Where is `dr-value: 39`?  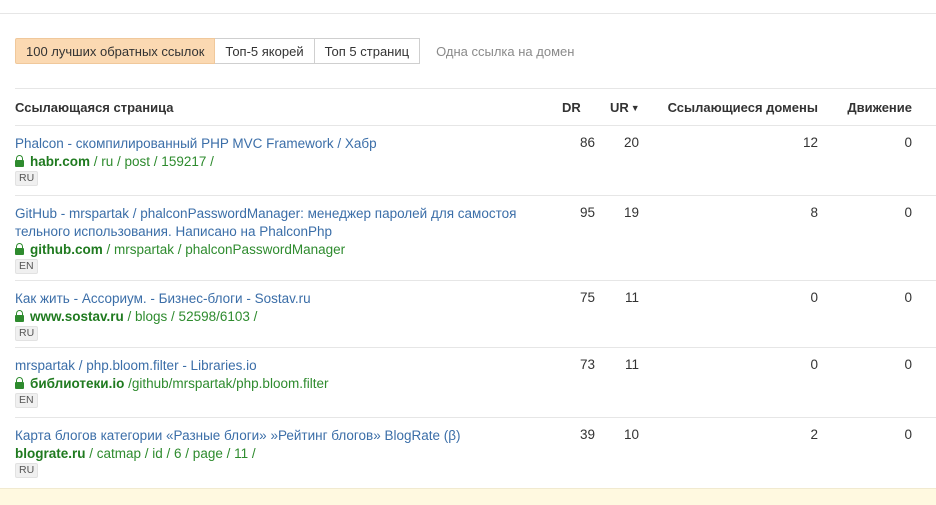
dr-value: 39 is located at coordinates (587, 434).